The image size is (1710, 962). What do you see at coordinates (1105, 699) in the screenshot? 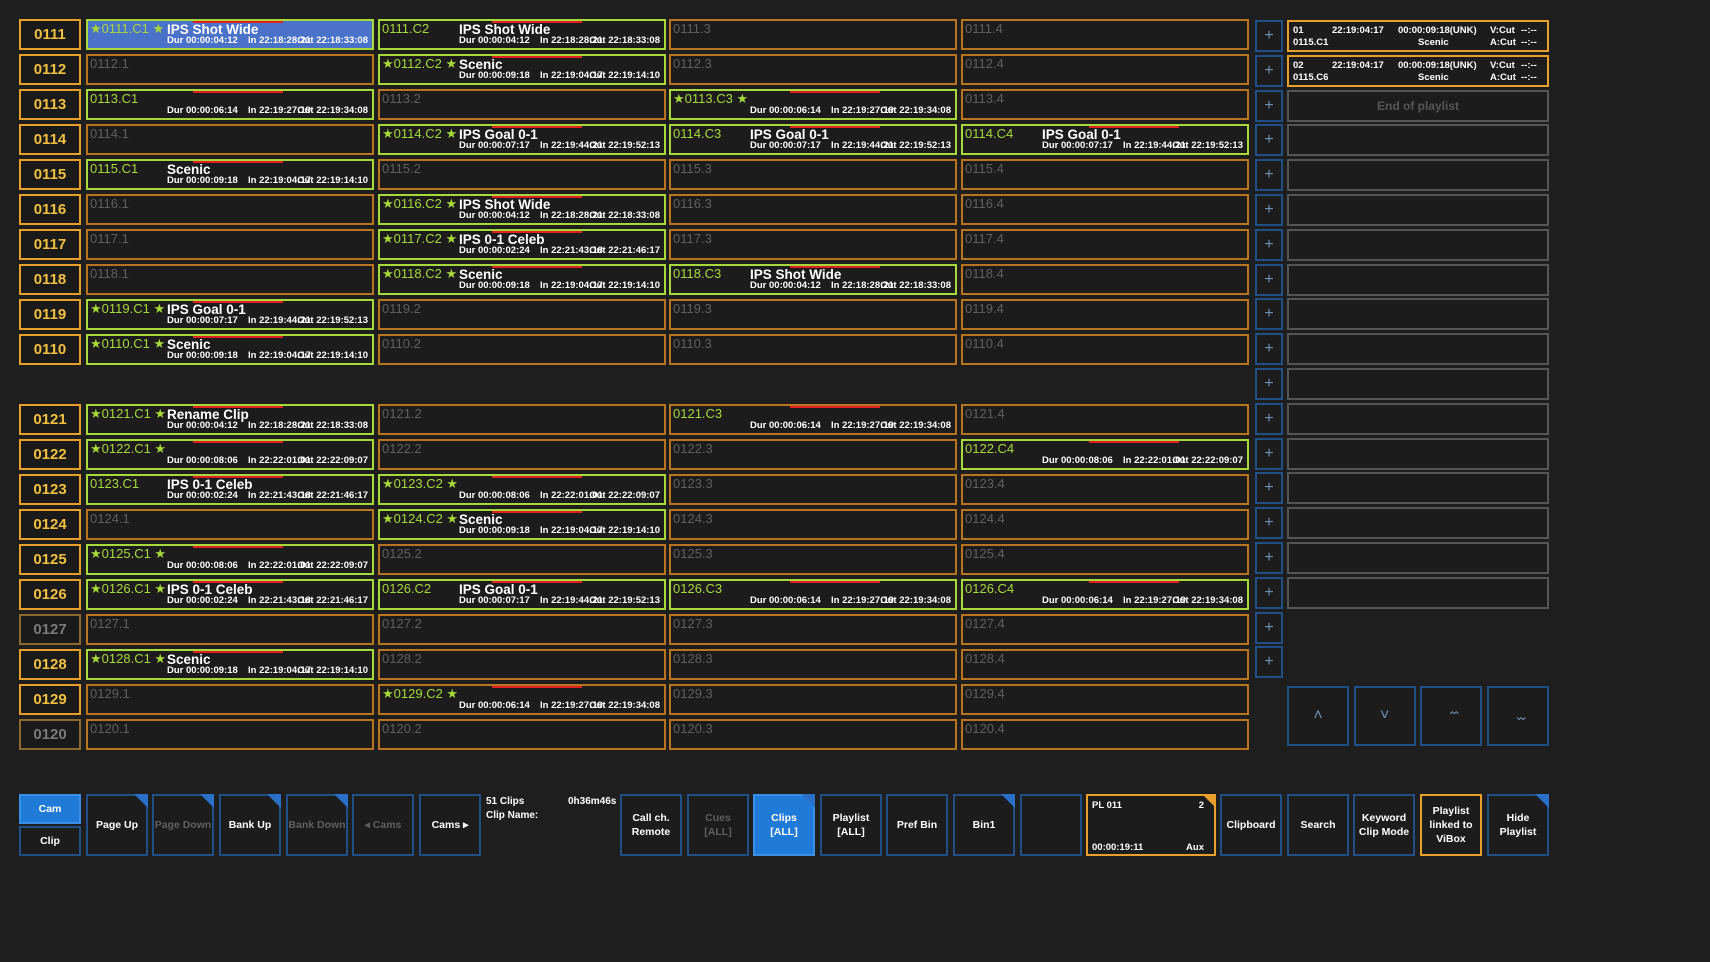
I see `empty-cell: 0129.4` at bounding box center [1105, 699].